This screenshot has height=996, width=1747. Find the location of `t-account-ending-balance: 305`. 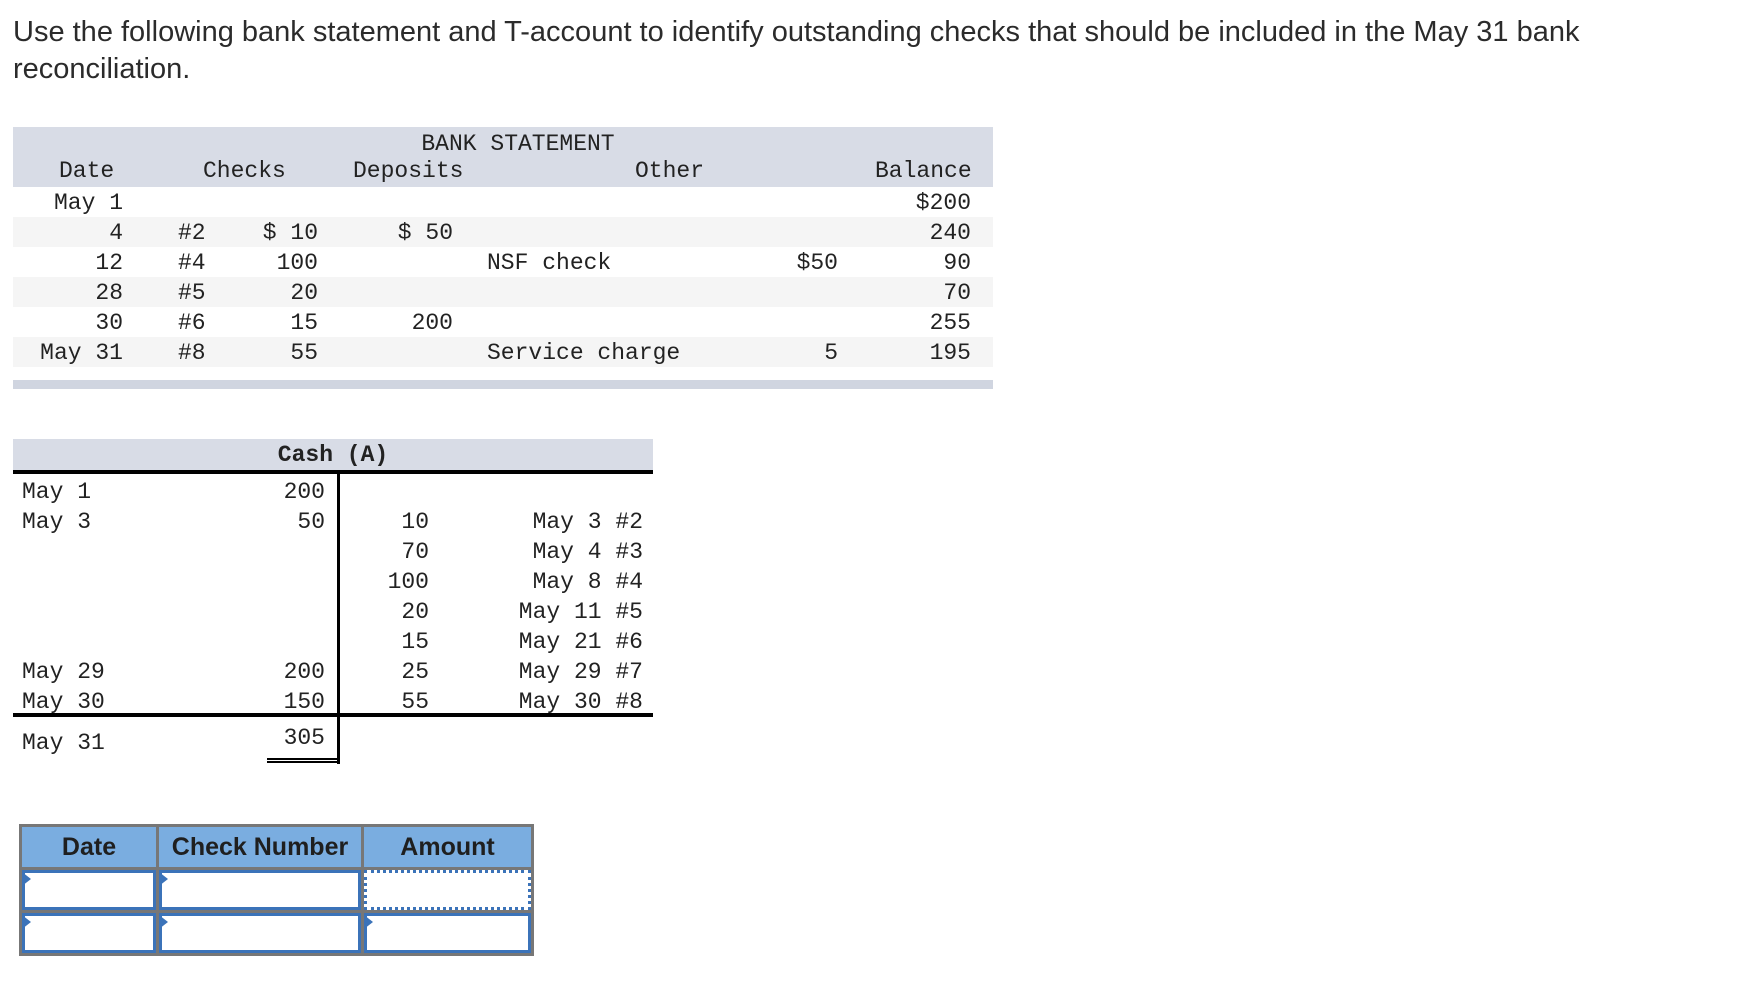

t-account-ending-balance: 305 is located at coordinates (304, 738).